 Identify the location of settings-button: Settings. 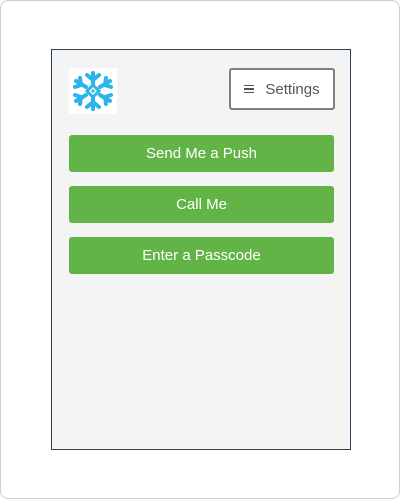
(282, 89).